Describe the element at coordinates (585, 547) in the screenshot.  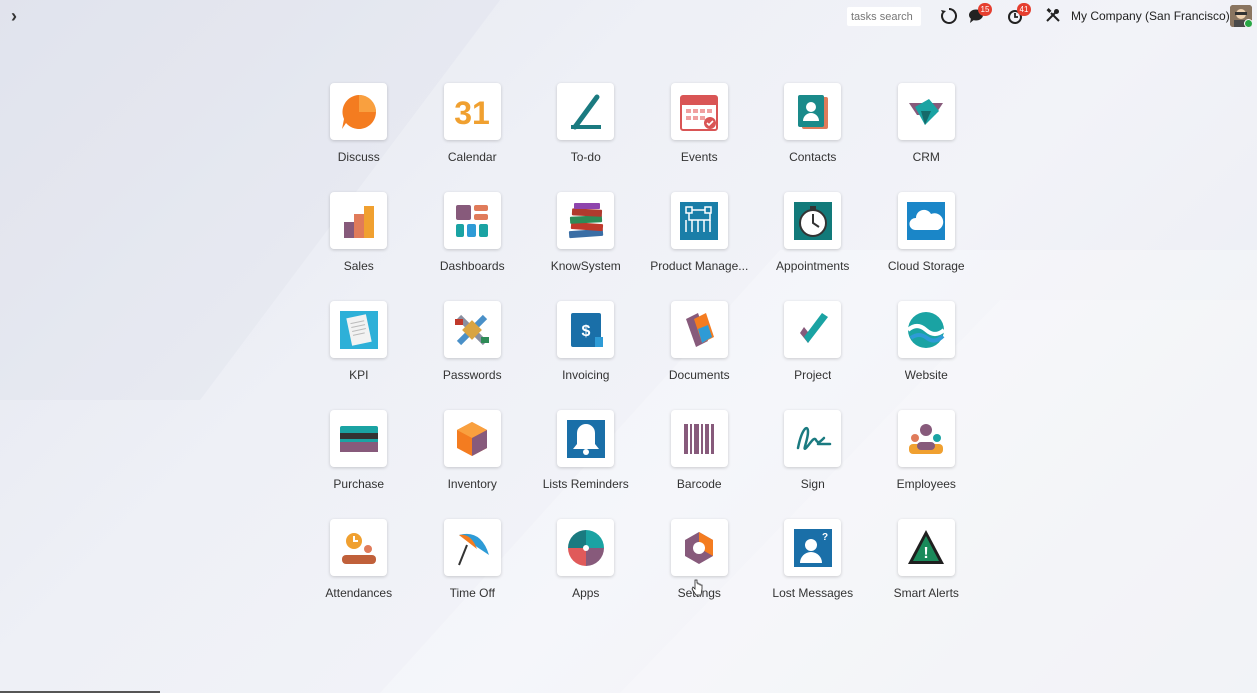
I see `apps-icon` at that location.